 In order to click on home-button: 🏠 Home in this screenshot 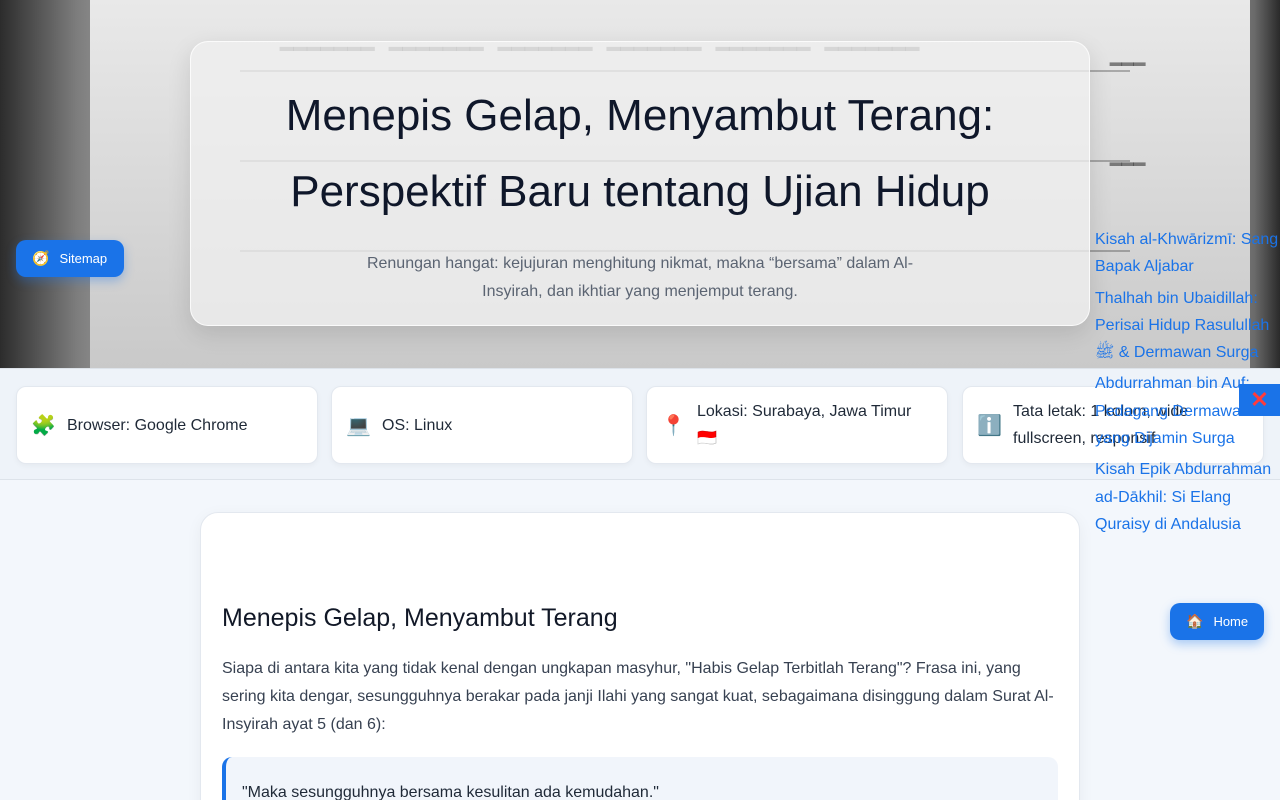, I will do `click(1217, 621)`.